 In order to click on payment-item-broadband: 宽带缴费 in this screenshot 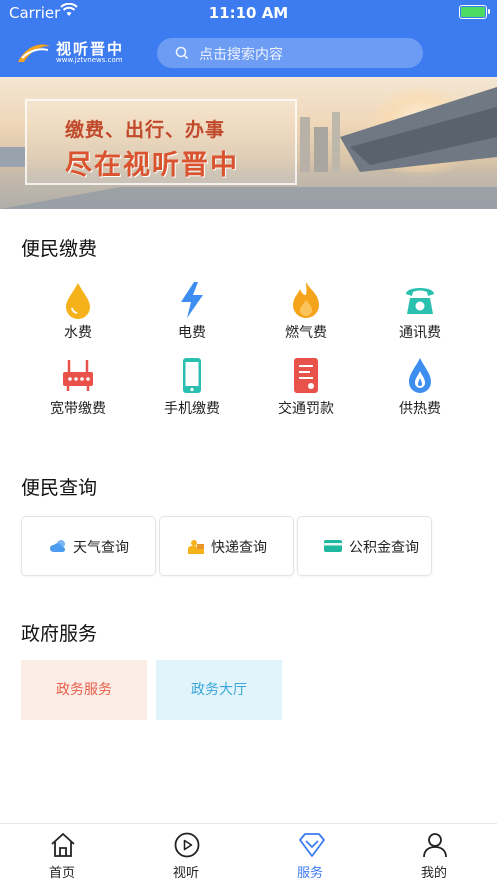, I will do `click(78, 387)`.